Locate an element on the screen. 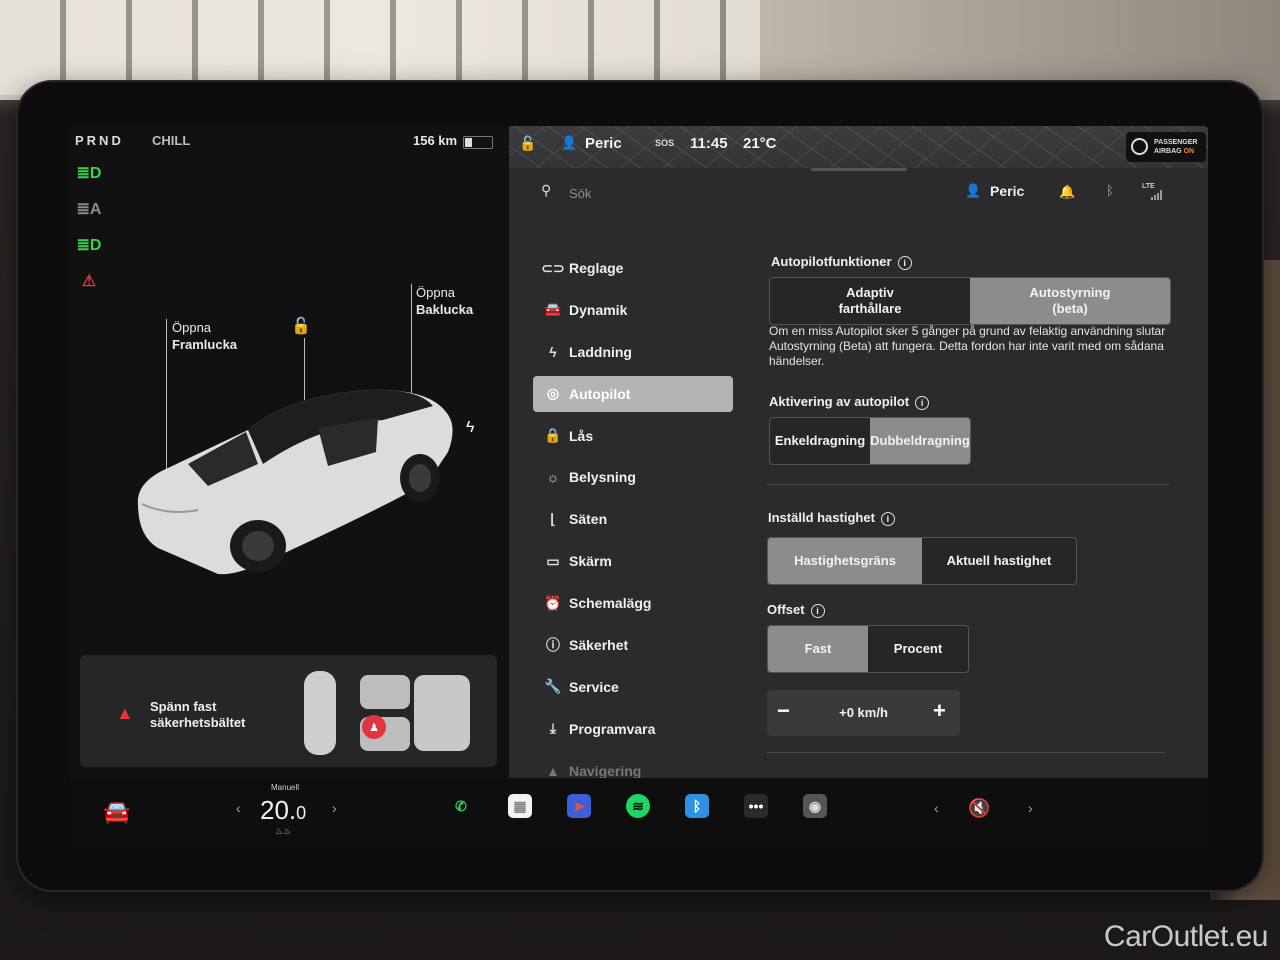 This screenshot has width=1280, height=960. background-window-bars is located at coordinates (380, 47).